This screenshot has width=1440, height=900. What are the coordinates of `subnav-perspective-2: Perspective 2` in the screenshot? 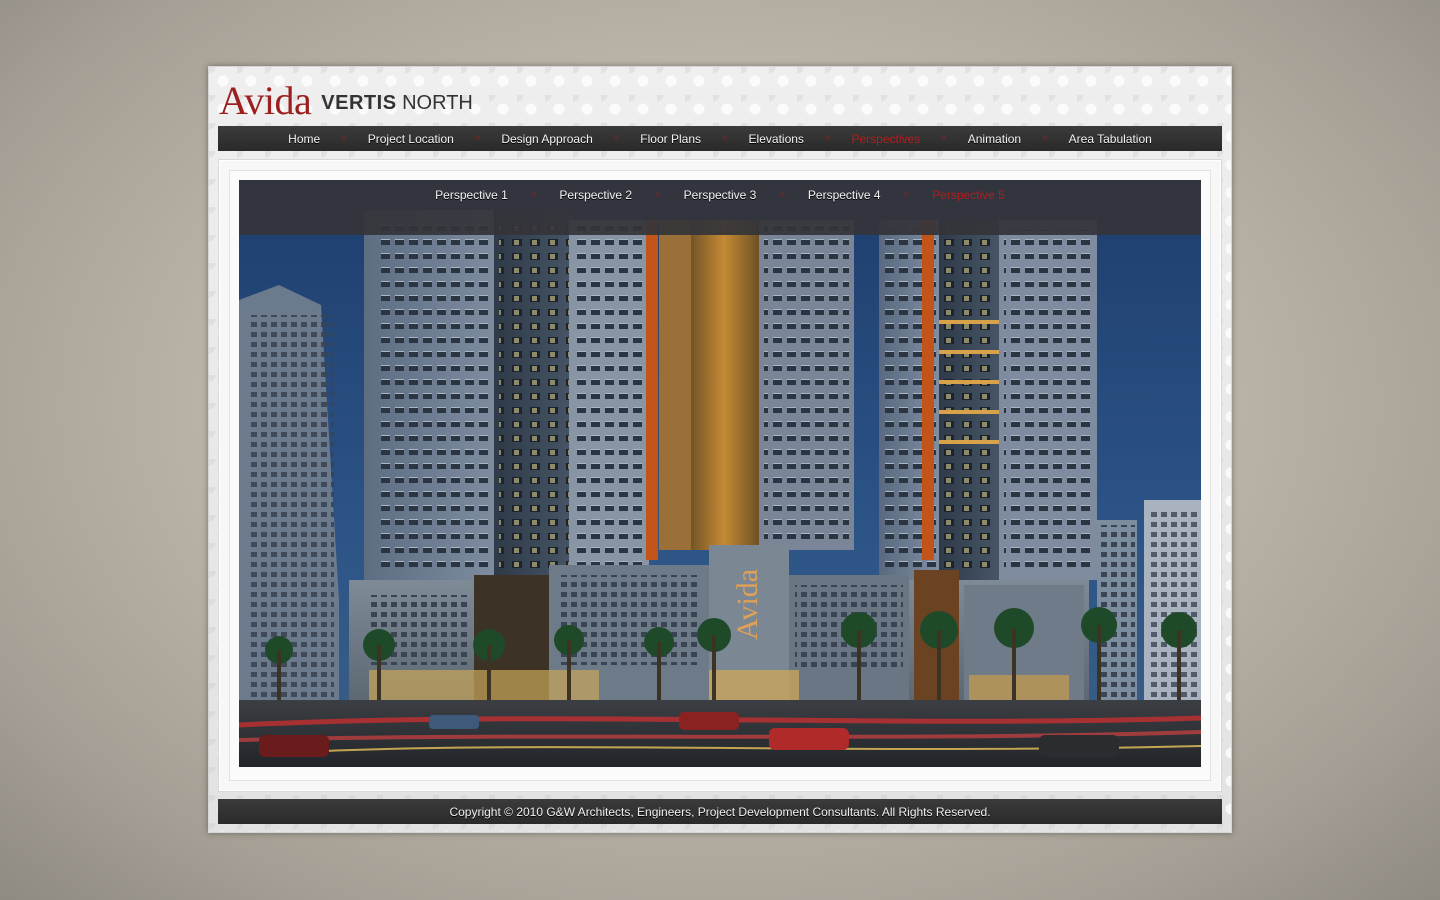 It's located at (595, 195).